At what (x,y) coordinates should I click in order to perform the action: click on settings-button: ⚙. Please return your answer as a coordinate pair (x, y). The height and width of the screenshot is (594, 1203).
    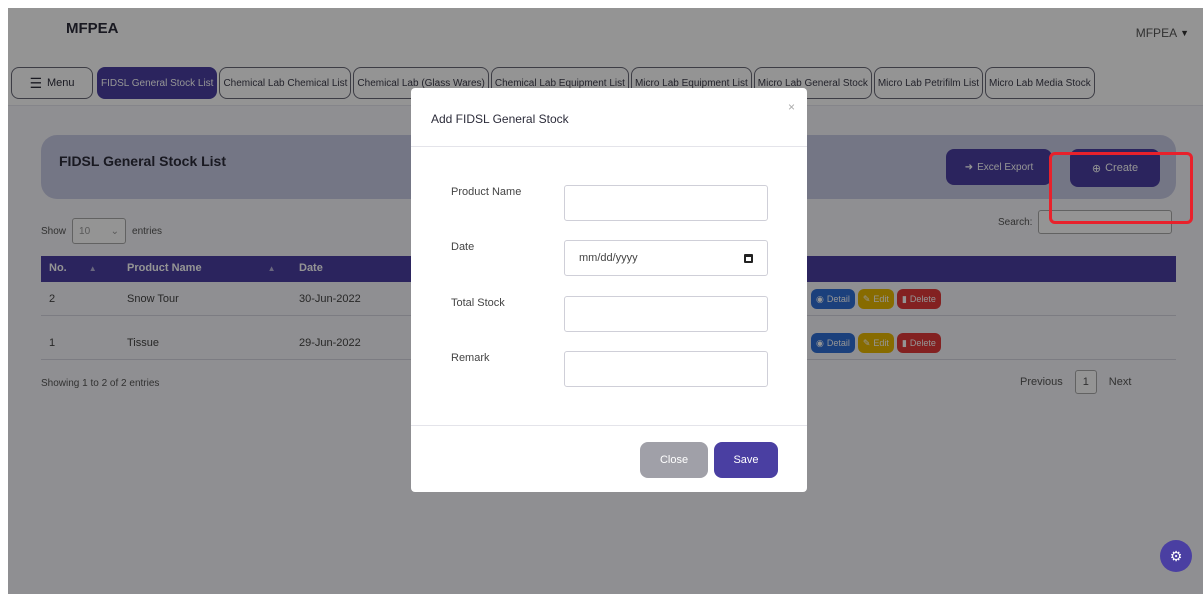
    Looking at the image, I should click on (1176, 556).